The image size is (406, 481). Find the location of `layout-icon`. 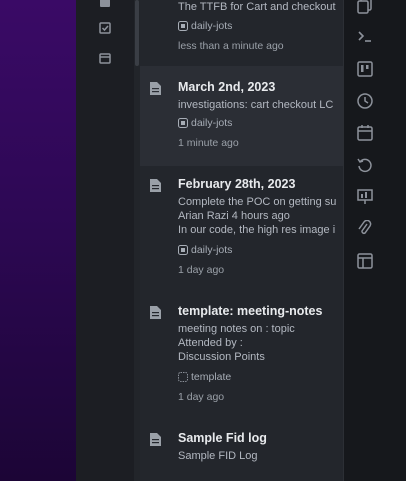

layout-icon is located at coordinates (365, 261).